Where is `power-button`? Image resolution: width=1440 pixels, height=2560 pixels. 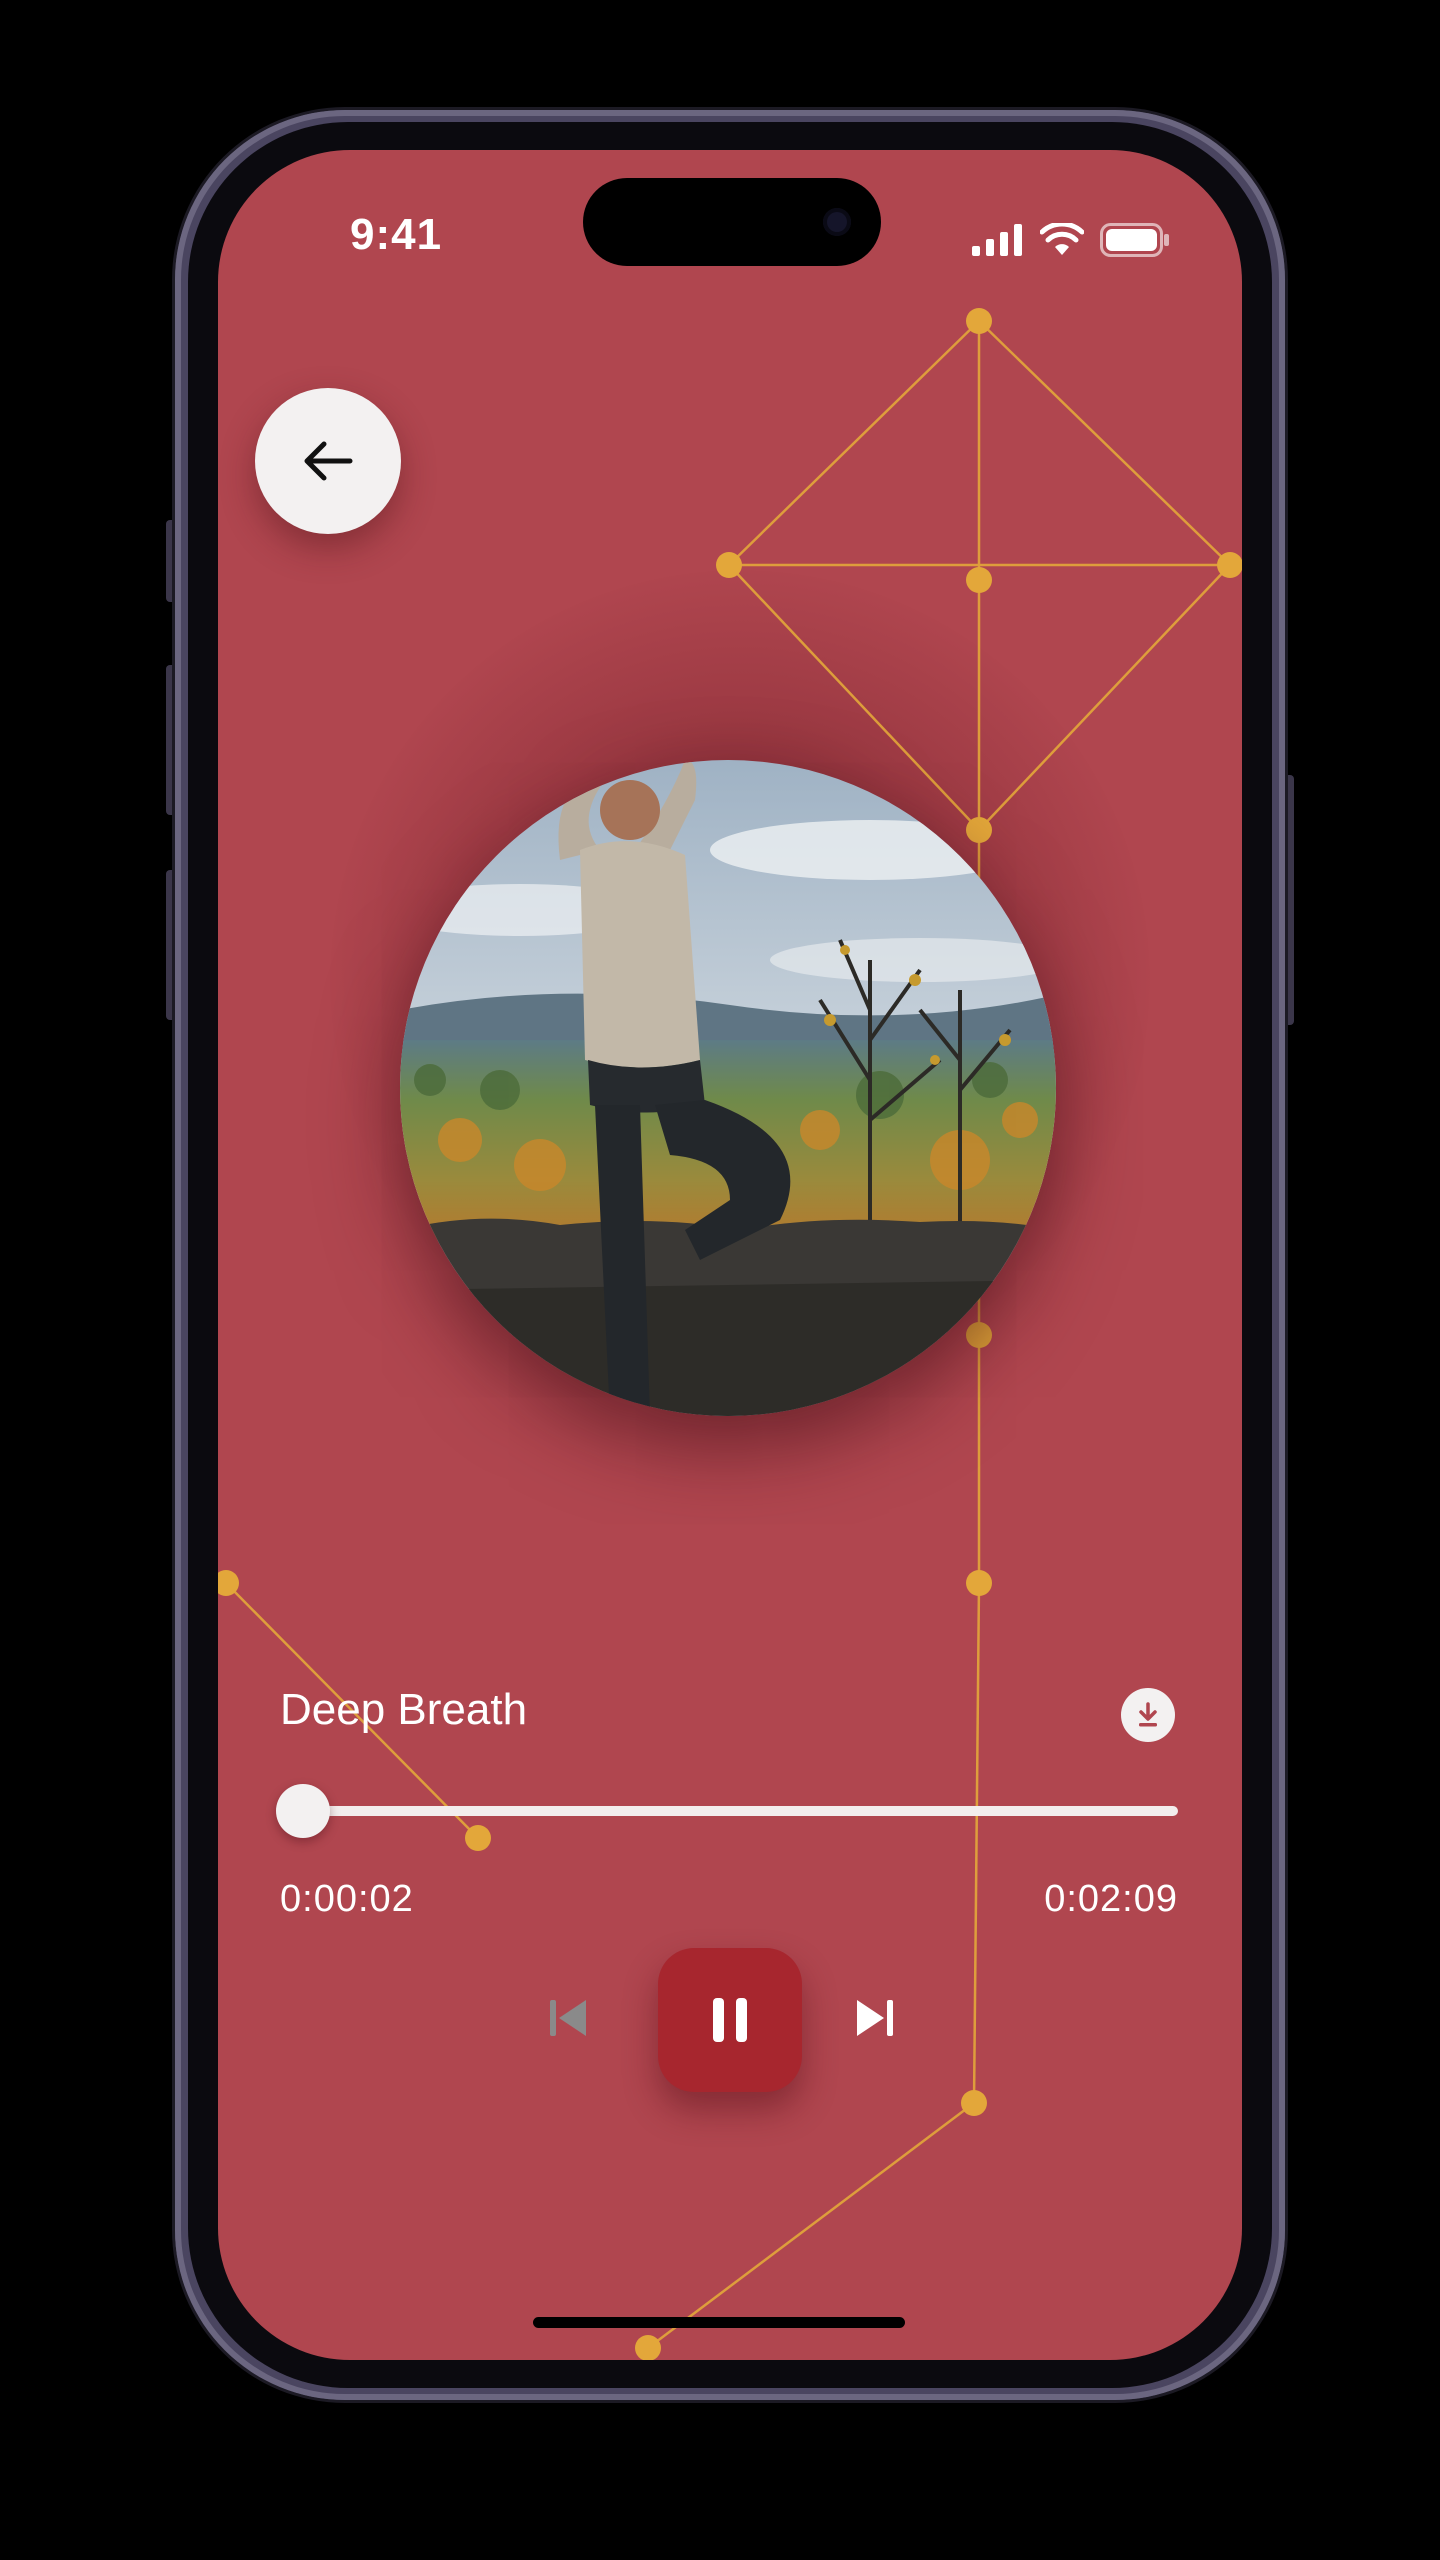
power-button is located at coordinates (1289, 900).